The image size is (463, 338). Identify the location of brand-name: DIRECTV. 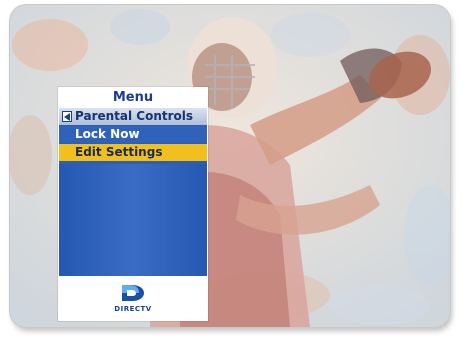
(133, 309).